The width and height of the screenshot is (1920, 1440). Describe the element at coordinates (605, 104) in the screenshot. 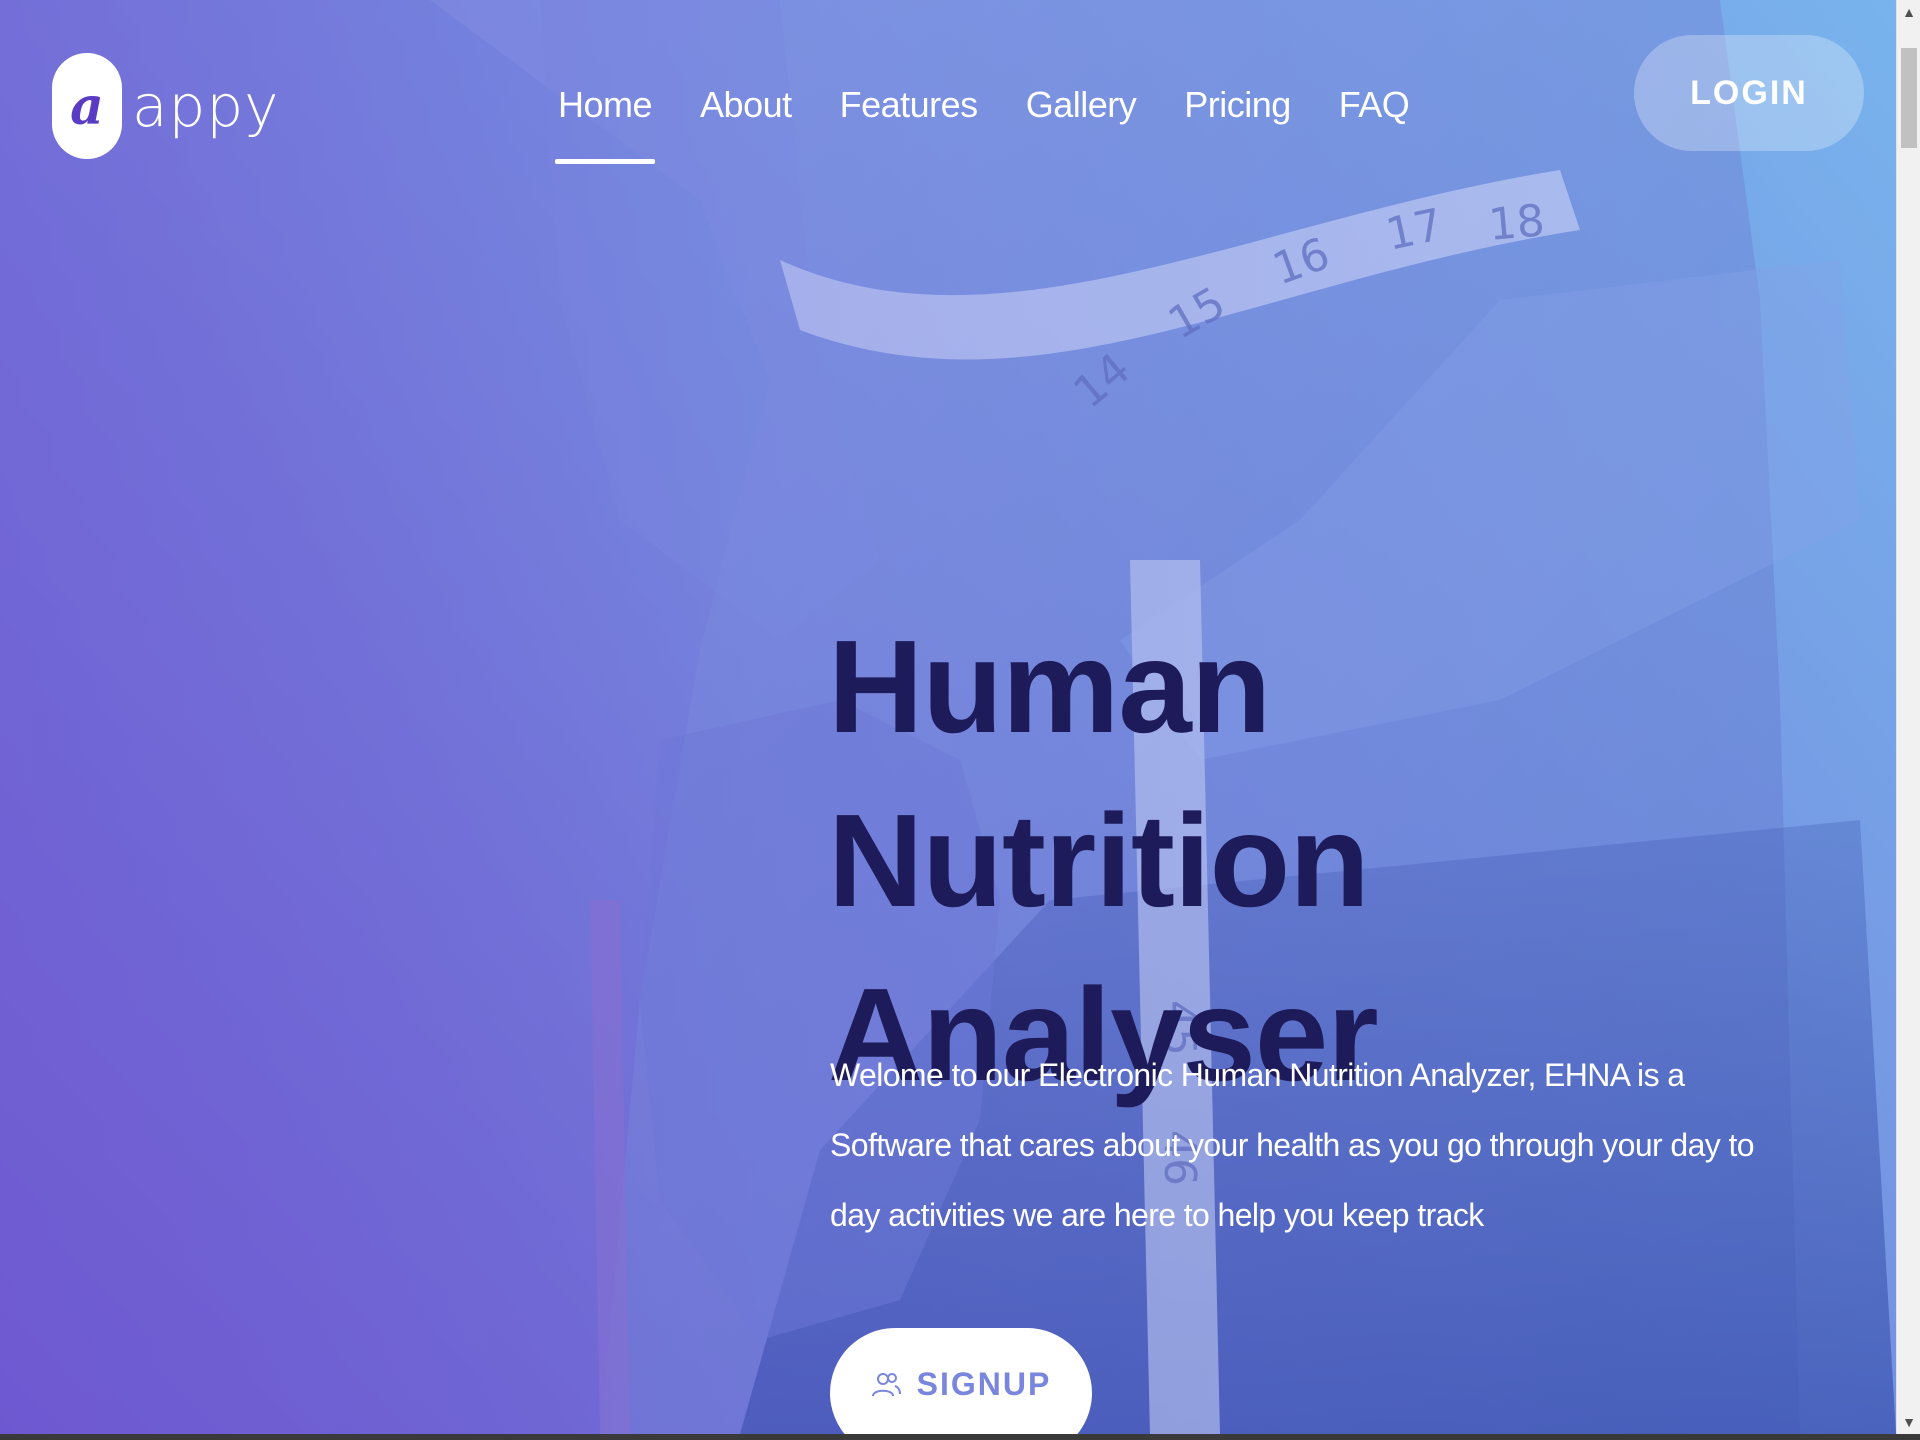

I see `nav-item-label: Home` at that location.